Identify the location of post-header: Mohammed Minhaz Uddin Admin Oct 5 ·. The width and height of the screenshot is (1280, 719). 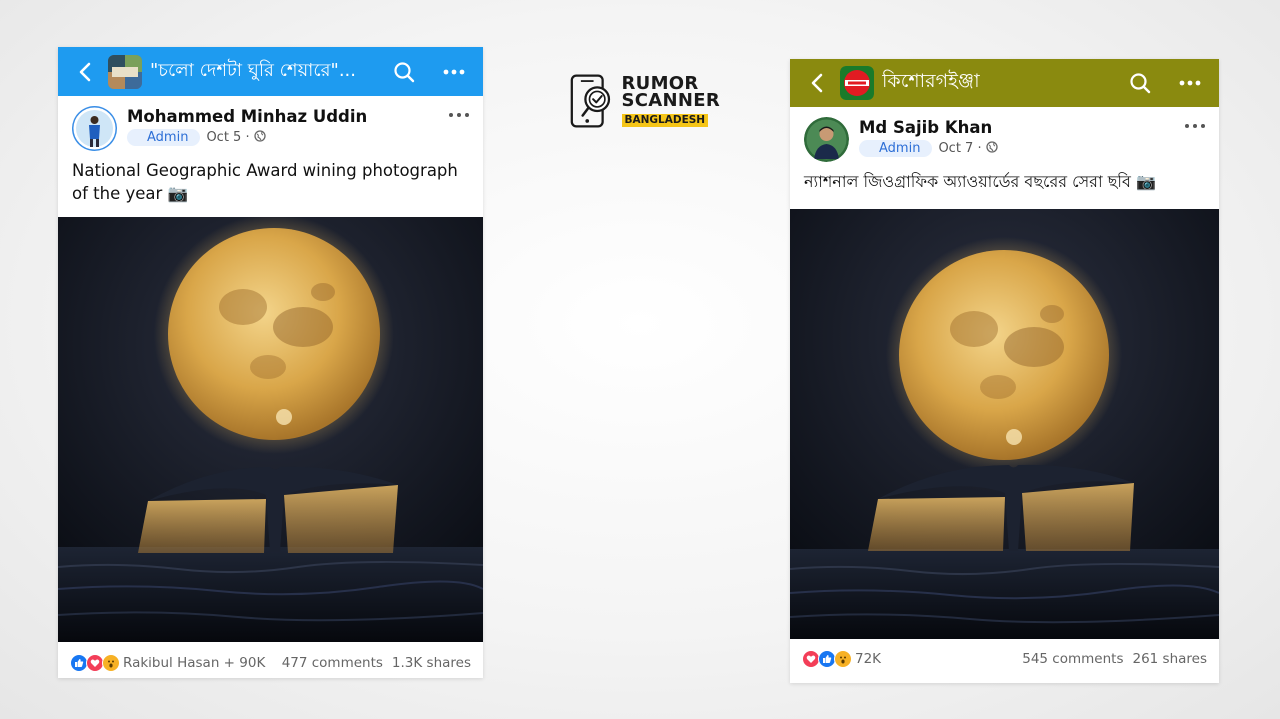
(270, 123).